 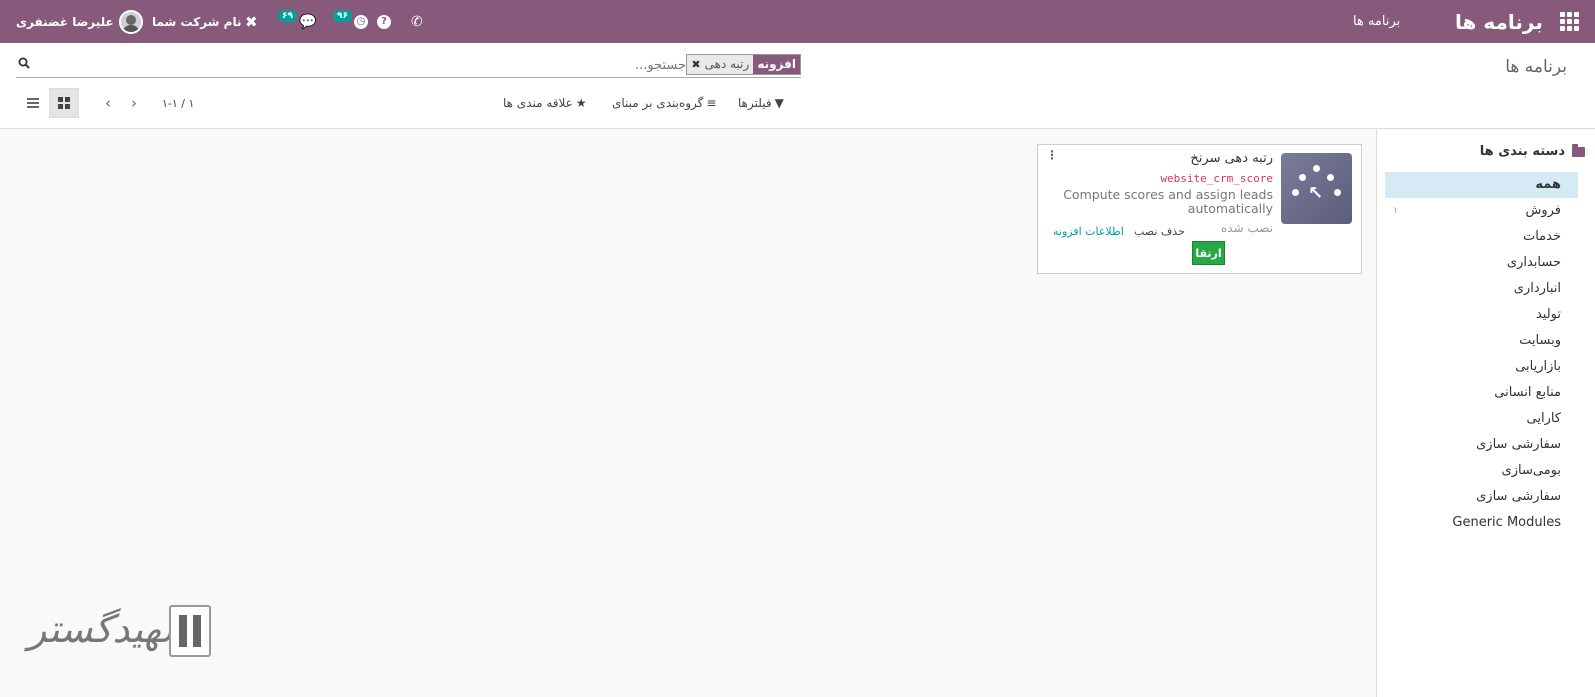 What do you see at coordinates (366, 65) in the screenshot?
I see `search-input` at bounding box center [366, 65].